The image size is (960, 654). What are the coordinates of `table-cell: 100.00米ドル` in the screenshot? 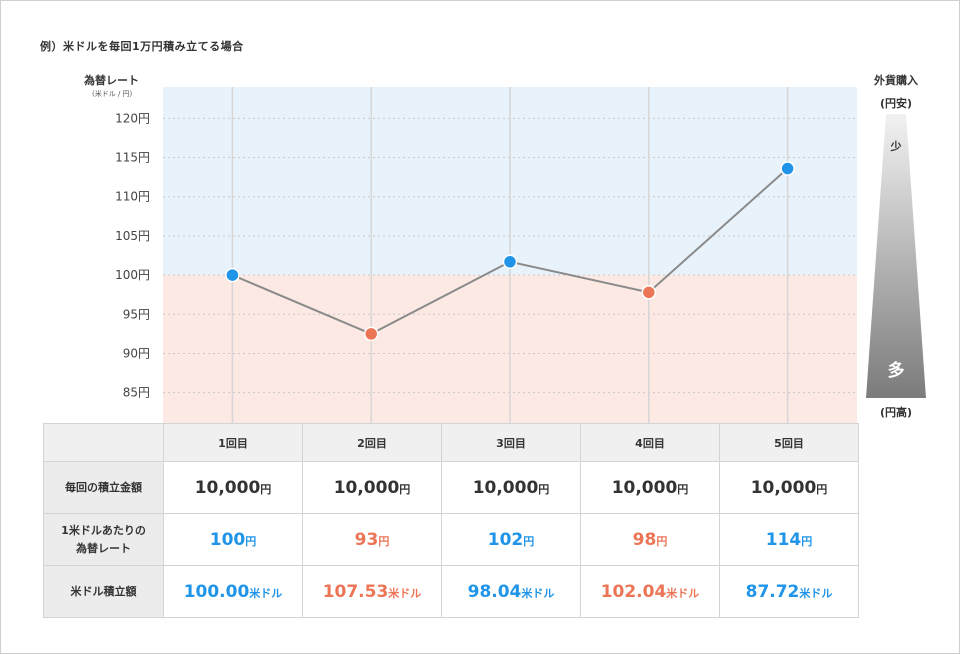 It's located at (233, 591).